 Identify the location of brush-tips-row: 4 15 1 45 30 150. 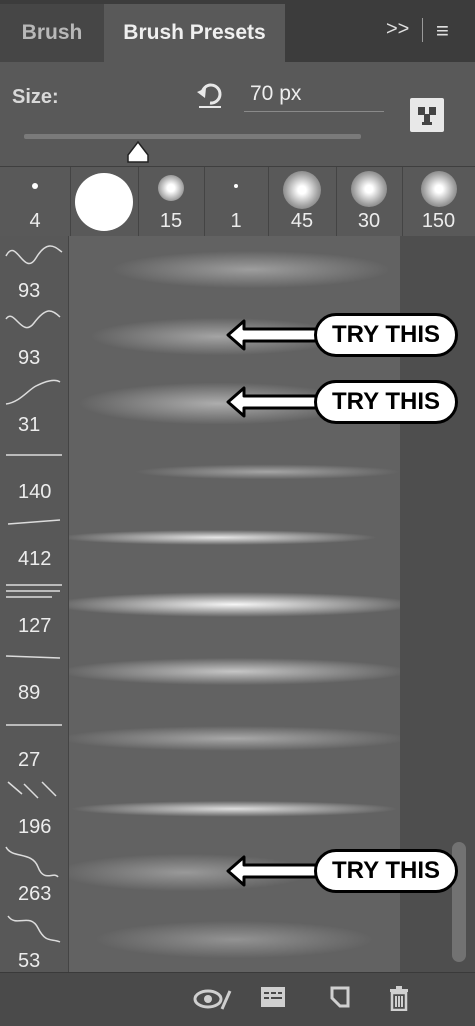
(237, 202).